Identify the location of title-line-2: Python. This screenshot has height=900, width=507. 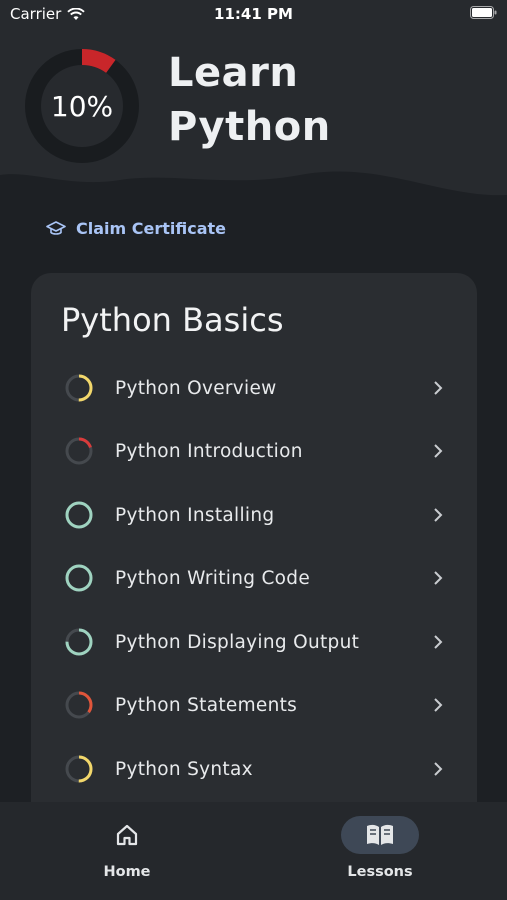
(249, 127).